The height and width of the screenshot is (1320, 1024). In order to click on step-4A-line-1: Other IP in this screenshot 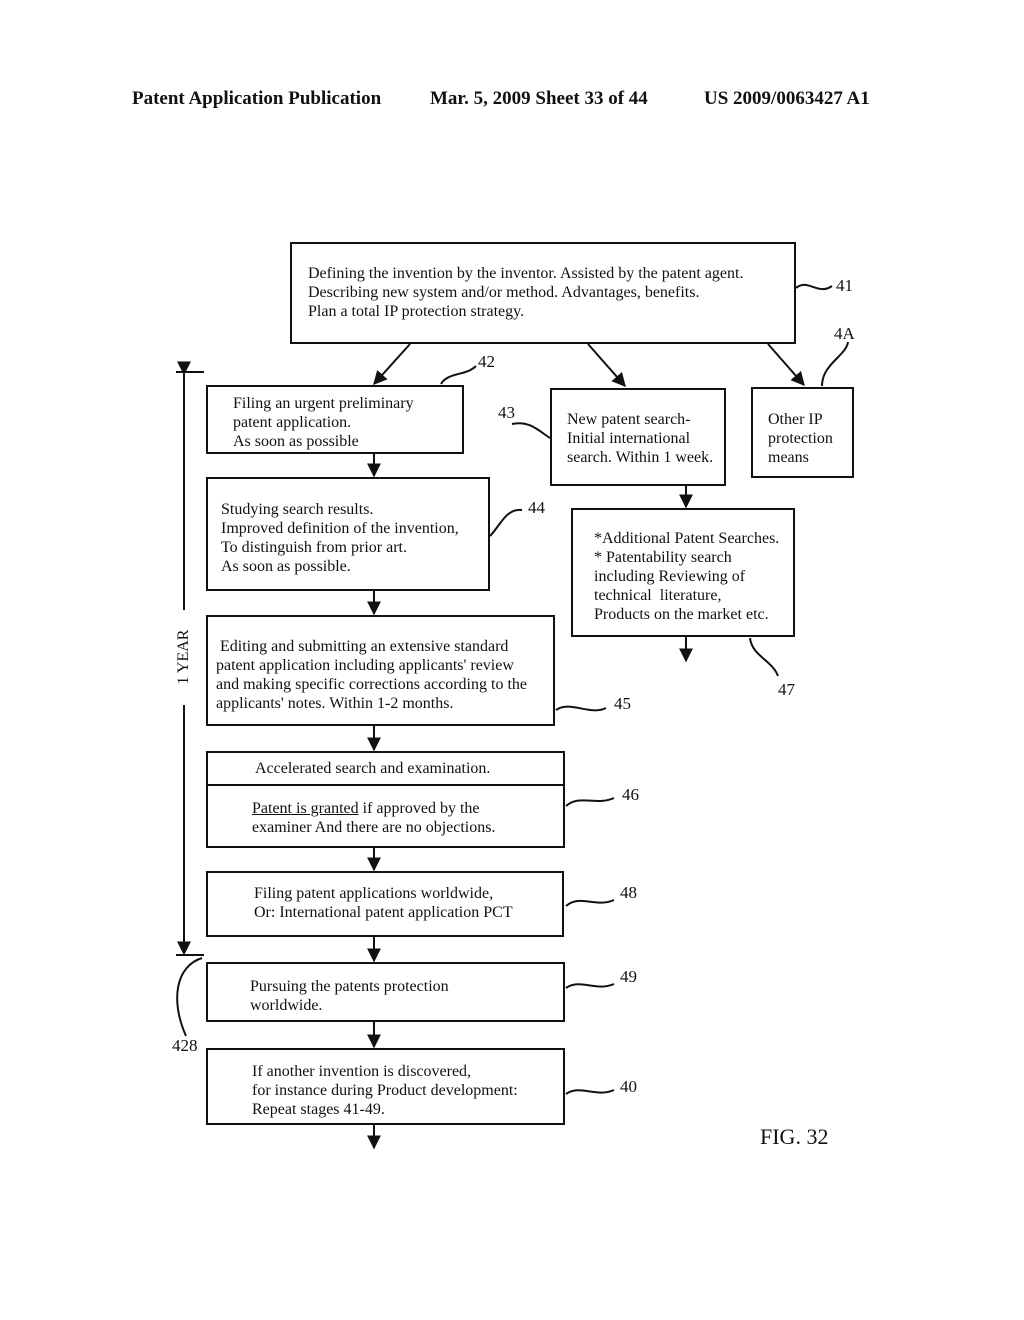, I will do `click(795, 419)`.